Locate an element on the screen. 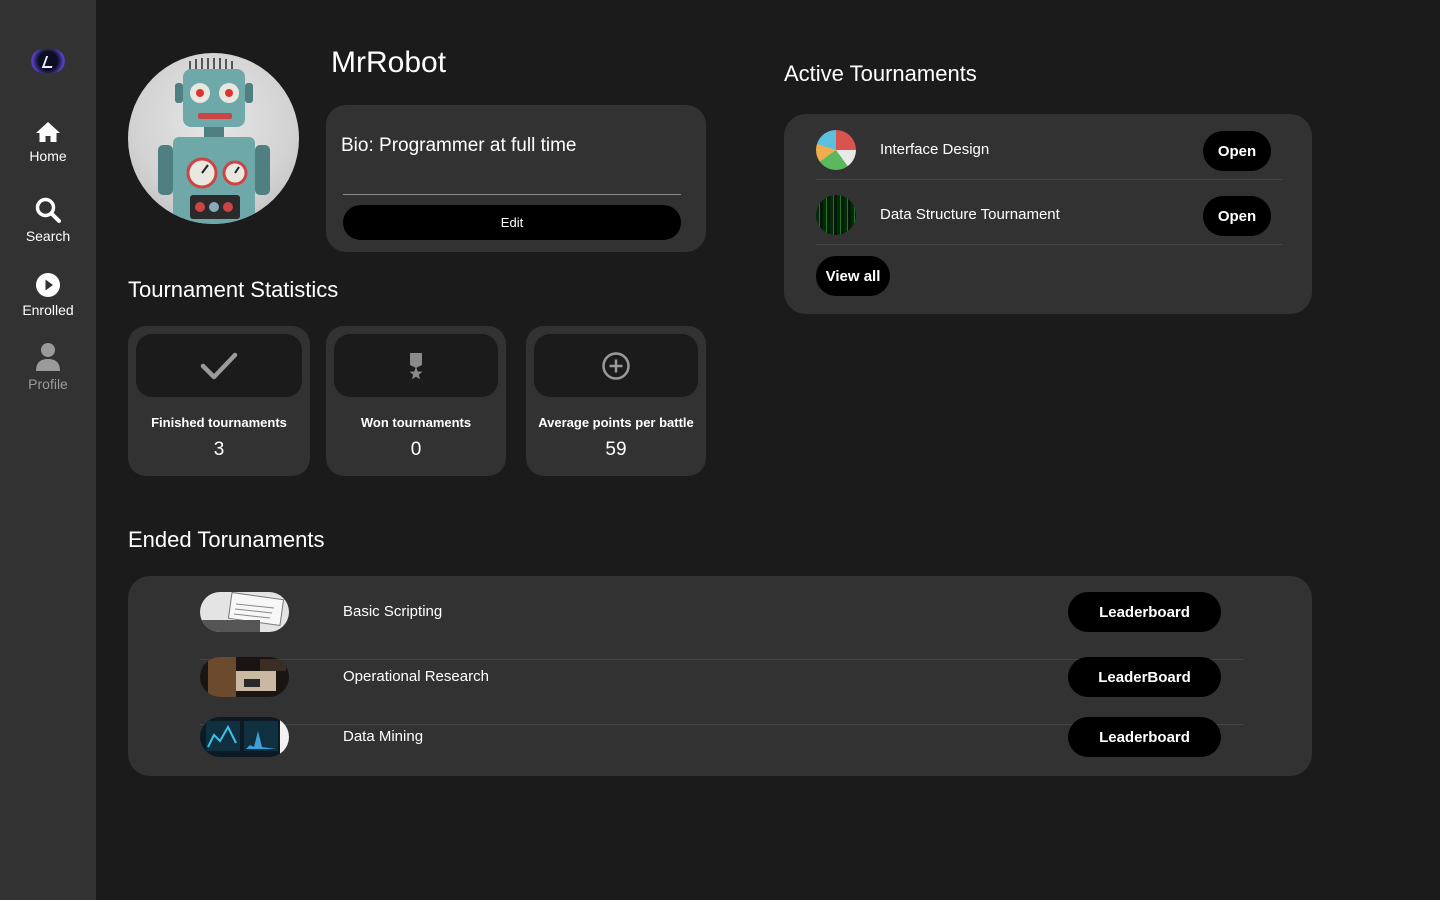 This screenshot has height=900, width=1440. ended-tournaments-title: Ended Torunaments is located at coordinates (226, 539).